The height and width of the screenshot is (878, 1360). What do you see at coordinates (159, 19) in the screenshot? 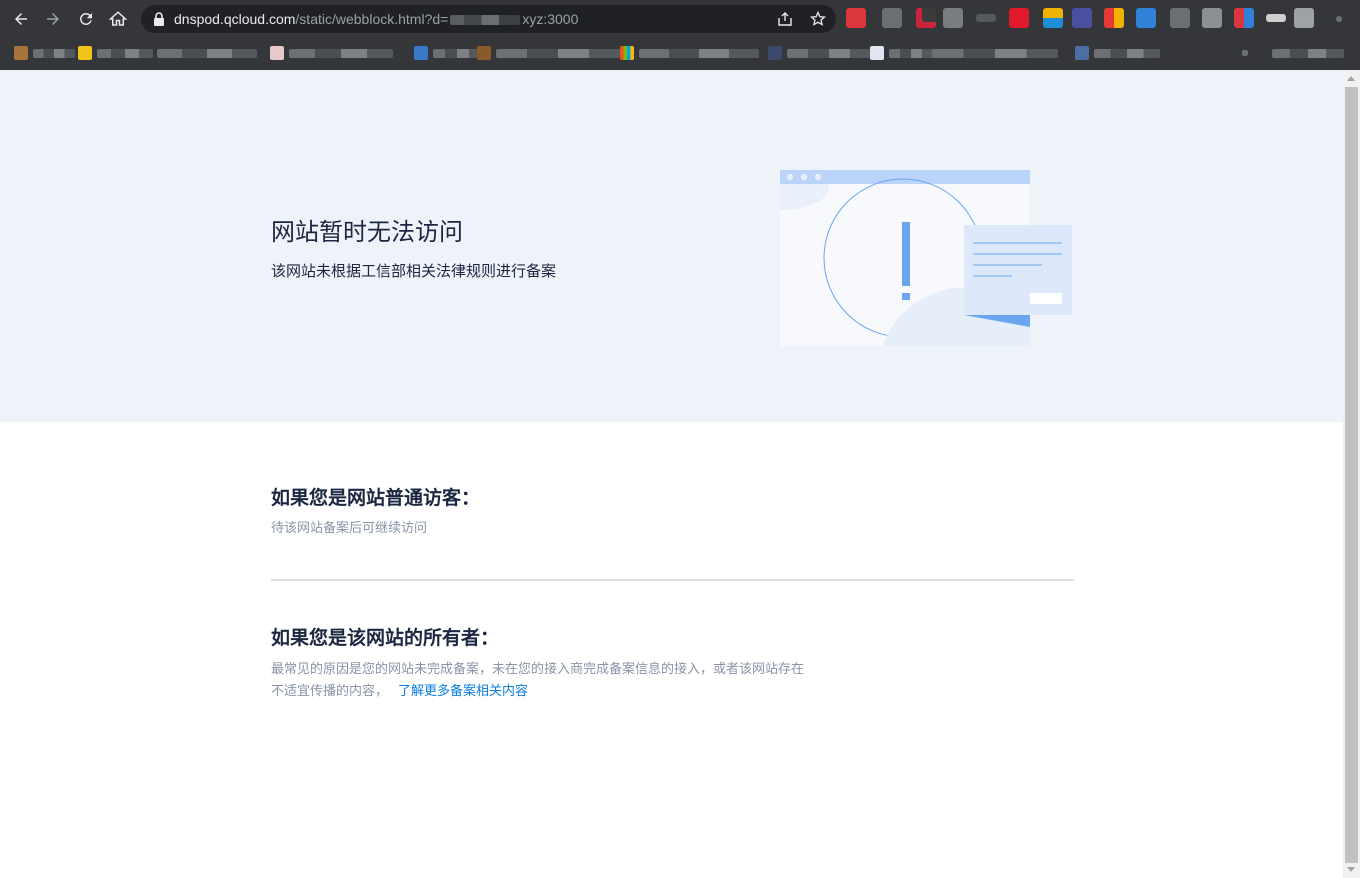
I see `lock-icon` at bounding box center [159, 19].